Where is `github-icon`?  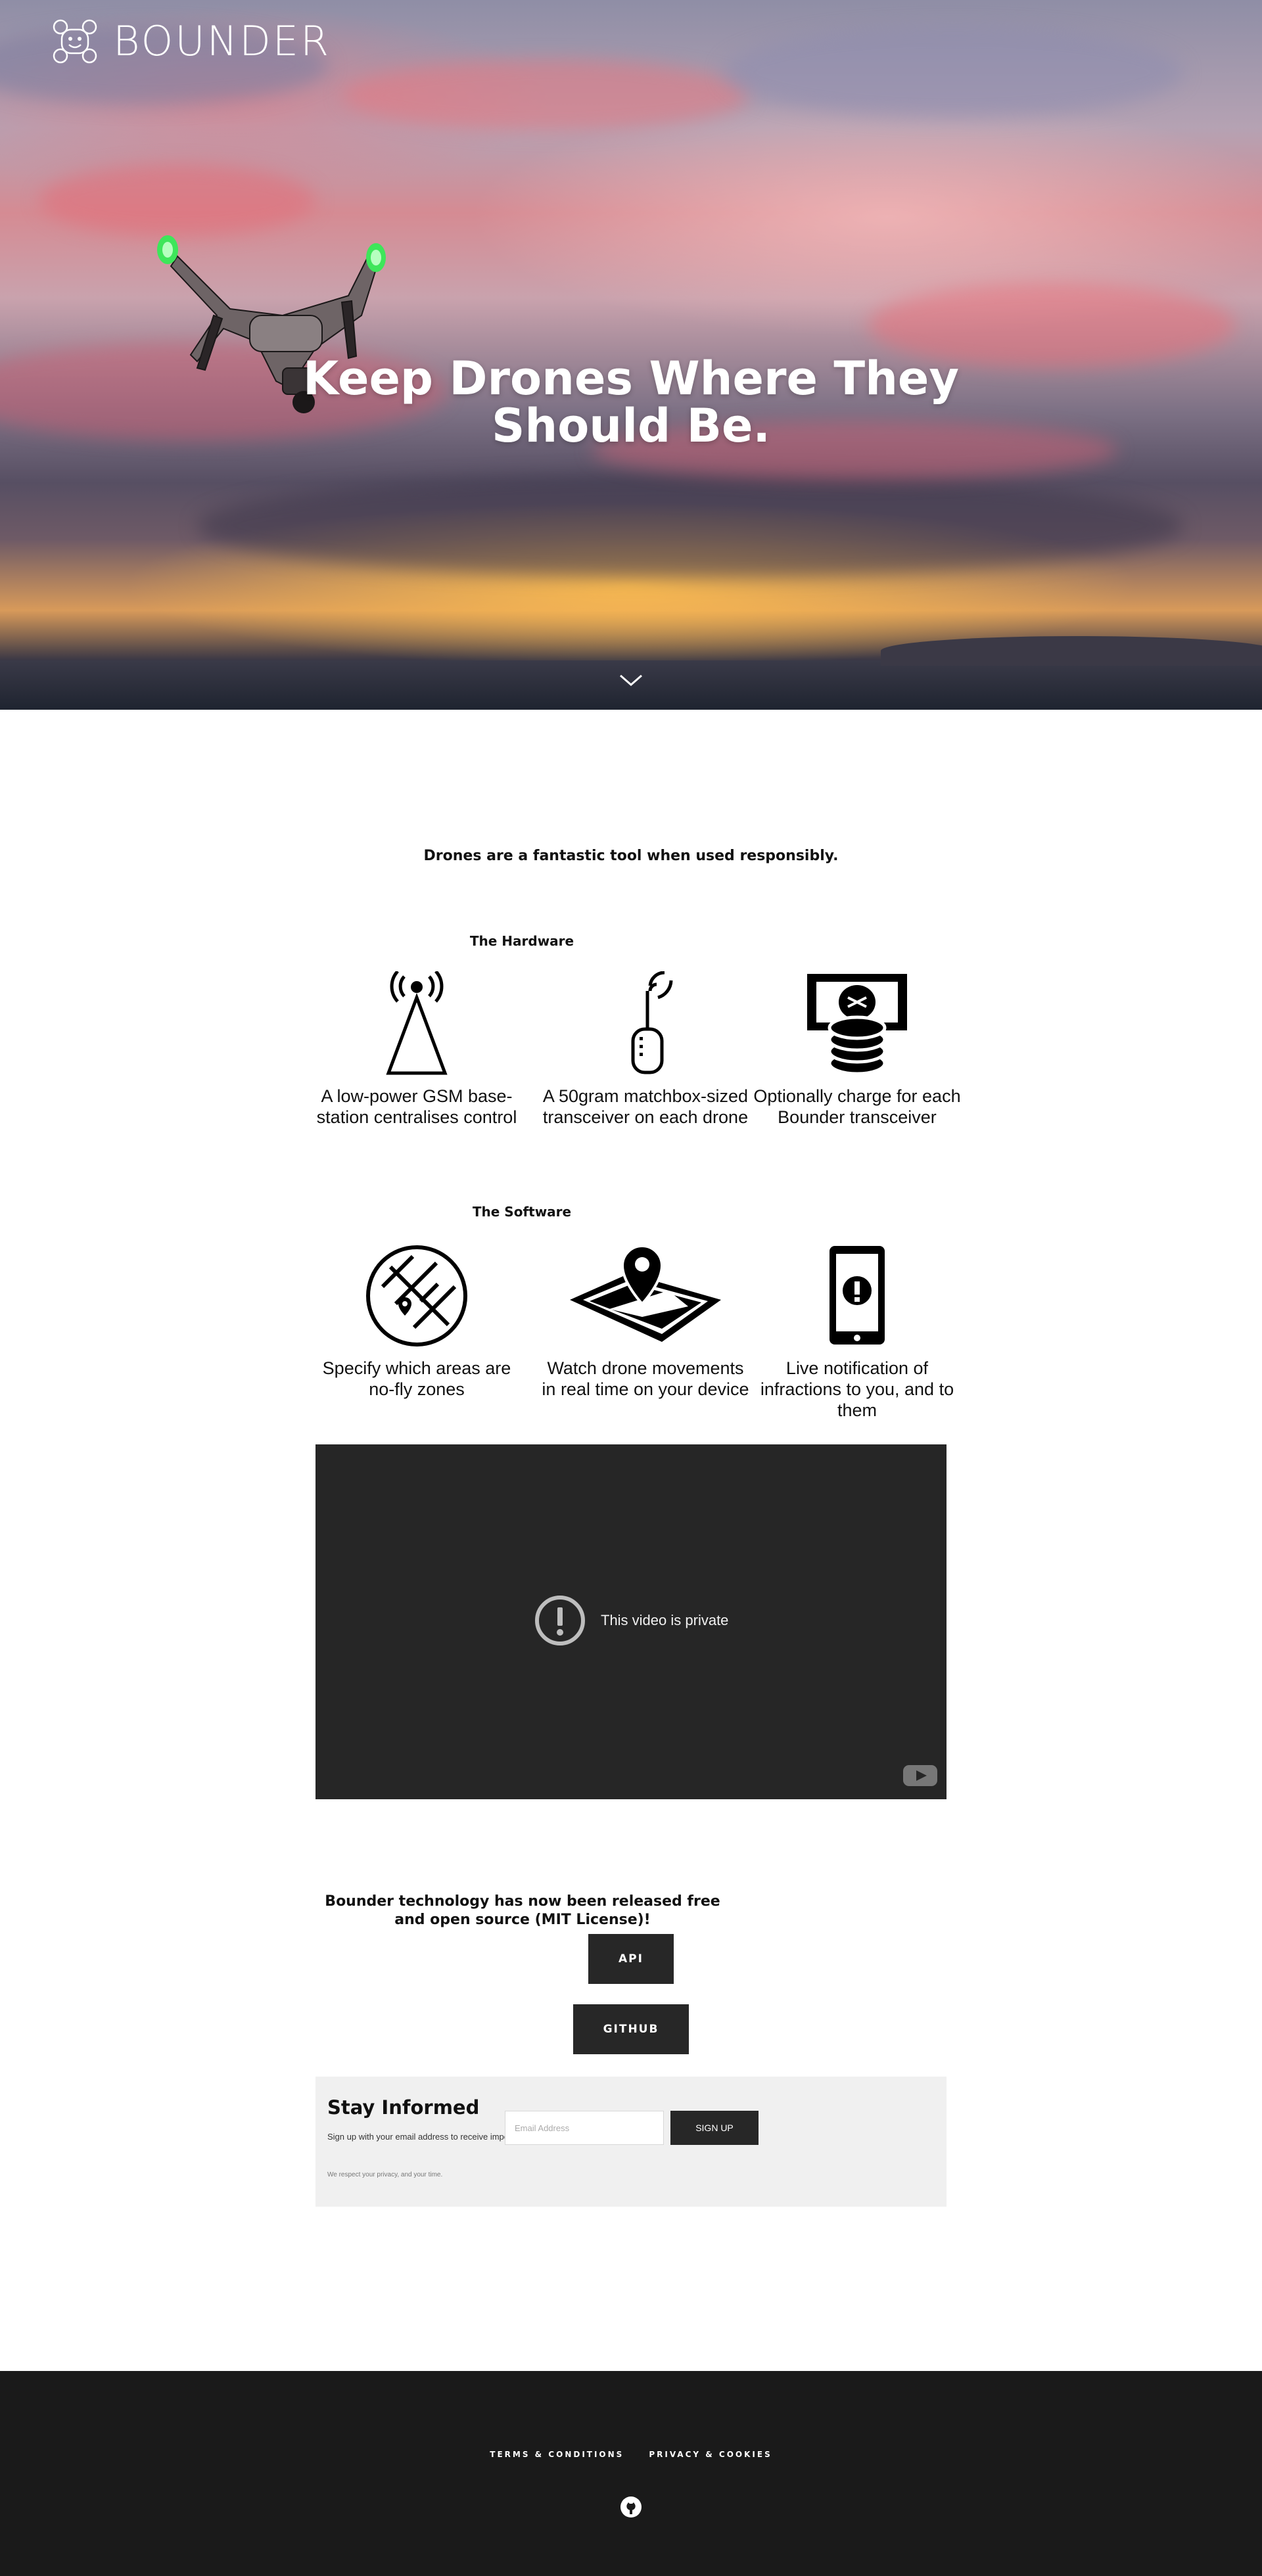 github-icon is located at coordinates (631, 2507).